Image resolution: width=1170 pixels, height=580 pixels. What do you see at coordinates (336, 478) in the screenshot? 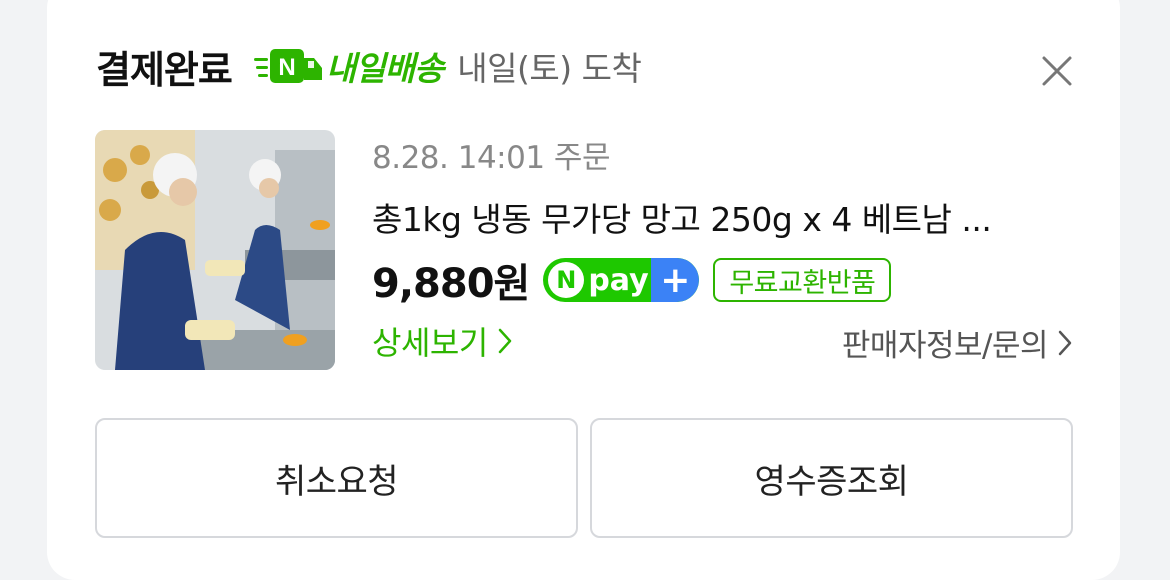
I see `cancel-request-button: 취소요청` at bounding box center [336, 478].